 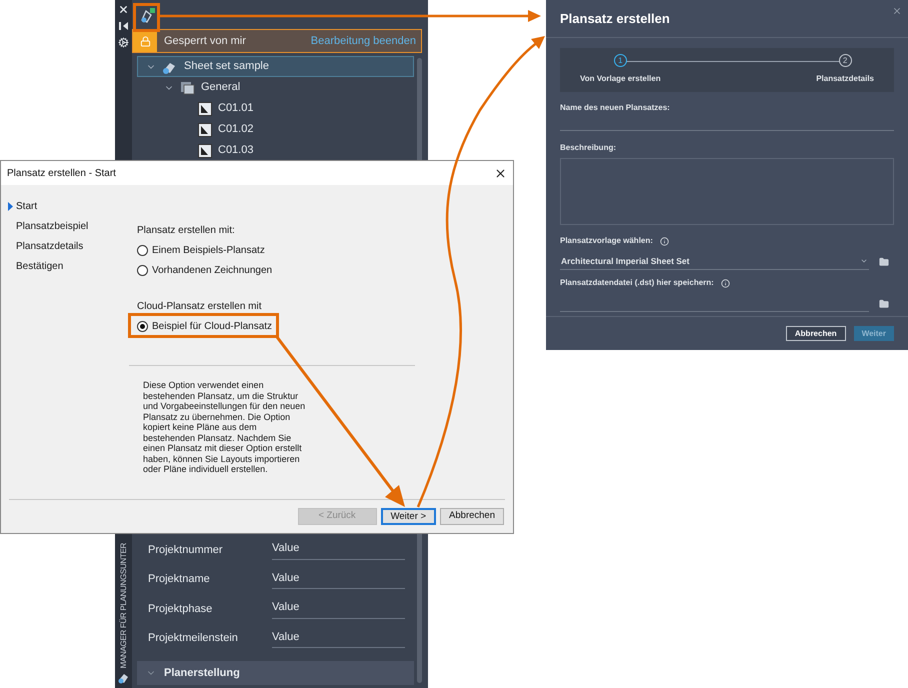 What do you see at coordinates (615, 19) in the screenshot?
I see `panel-title: Plansatz erstellen` at bounding box center [615, 19].